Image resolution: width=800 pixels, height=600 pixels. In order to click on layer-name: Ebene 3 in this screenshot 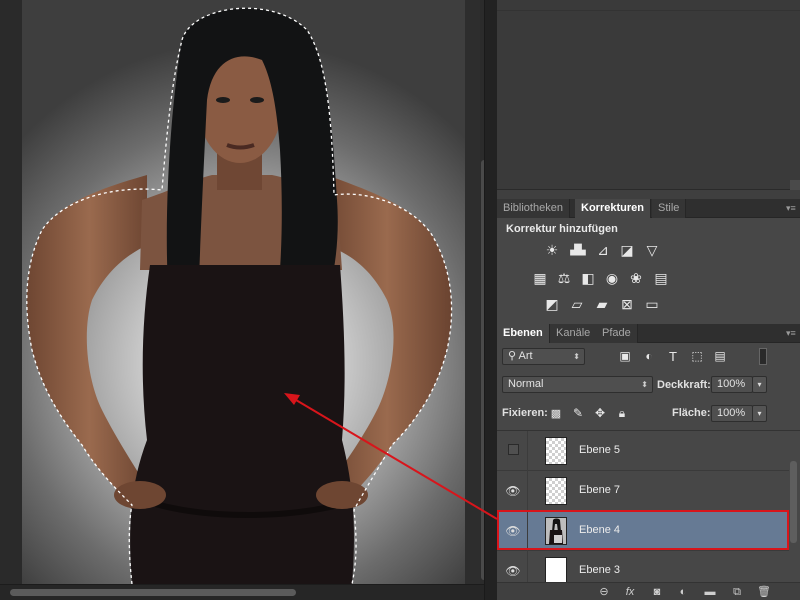, I will do `click(599, 570)`.